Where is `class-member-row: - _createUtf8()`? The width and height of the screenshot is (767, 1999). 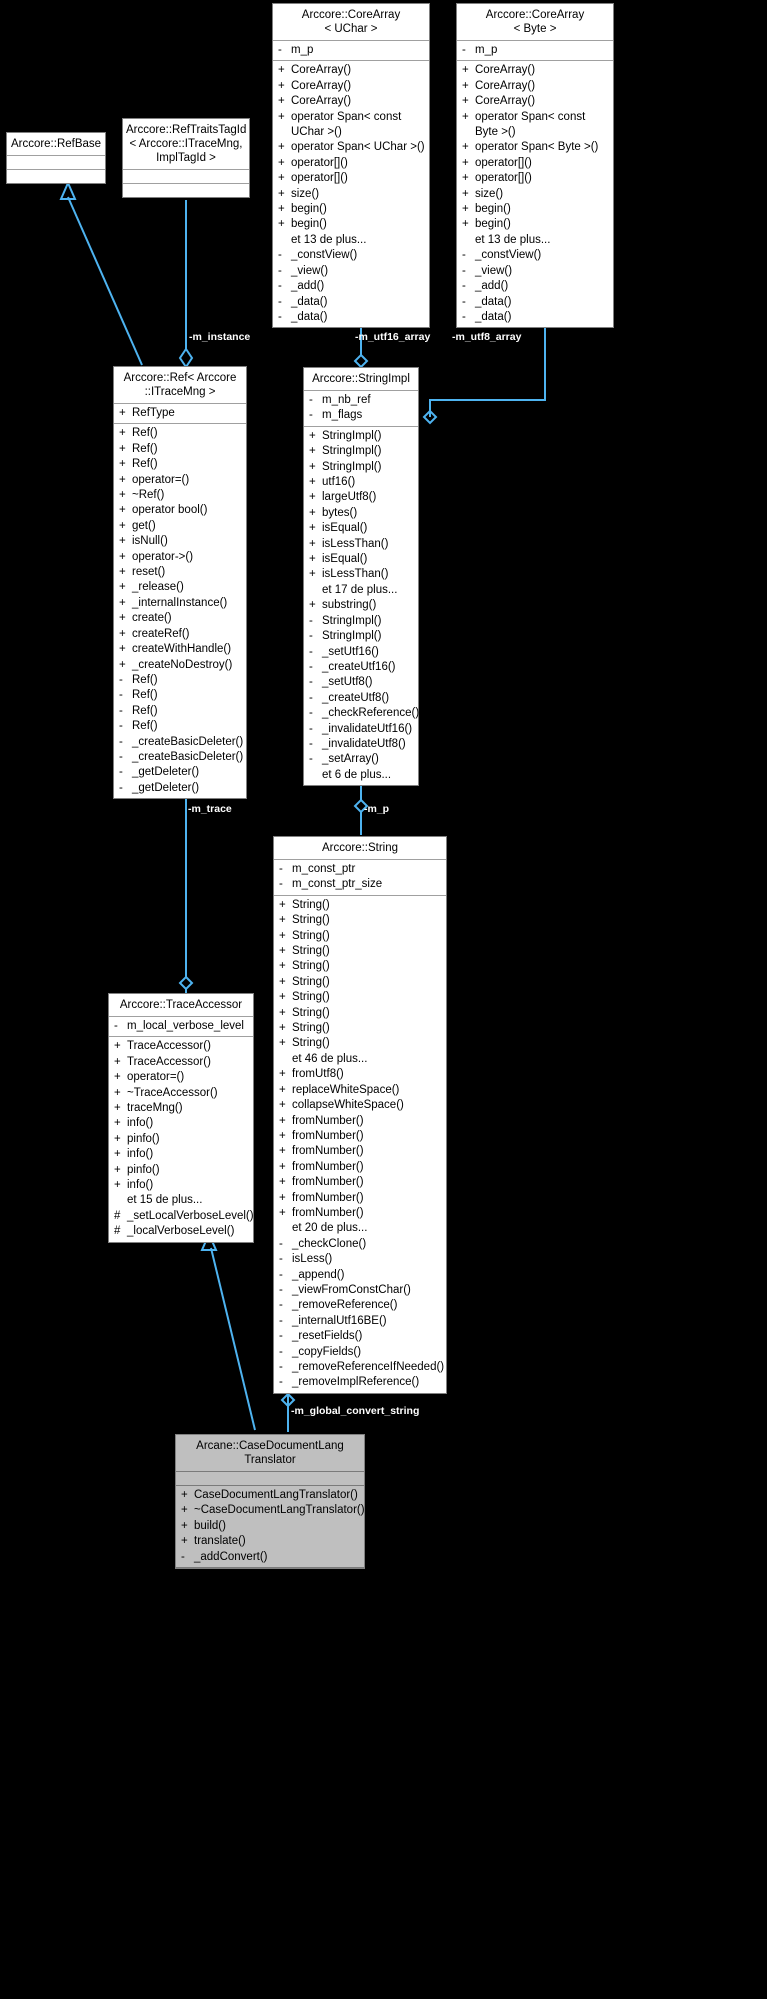
class-member-row: - _createUtf8() is located at coordinates (361, 698).